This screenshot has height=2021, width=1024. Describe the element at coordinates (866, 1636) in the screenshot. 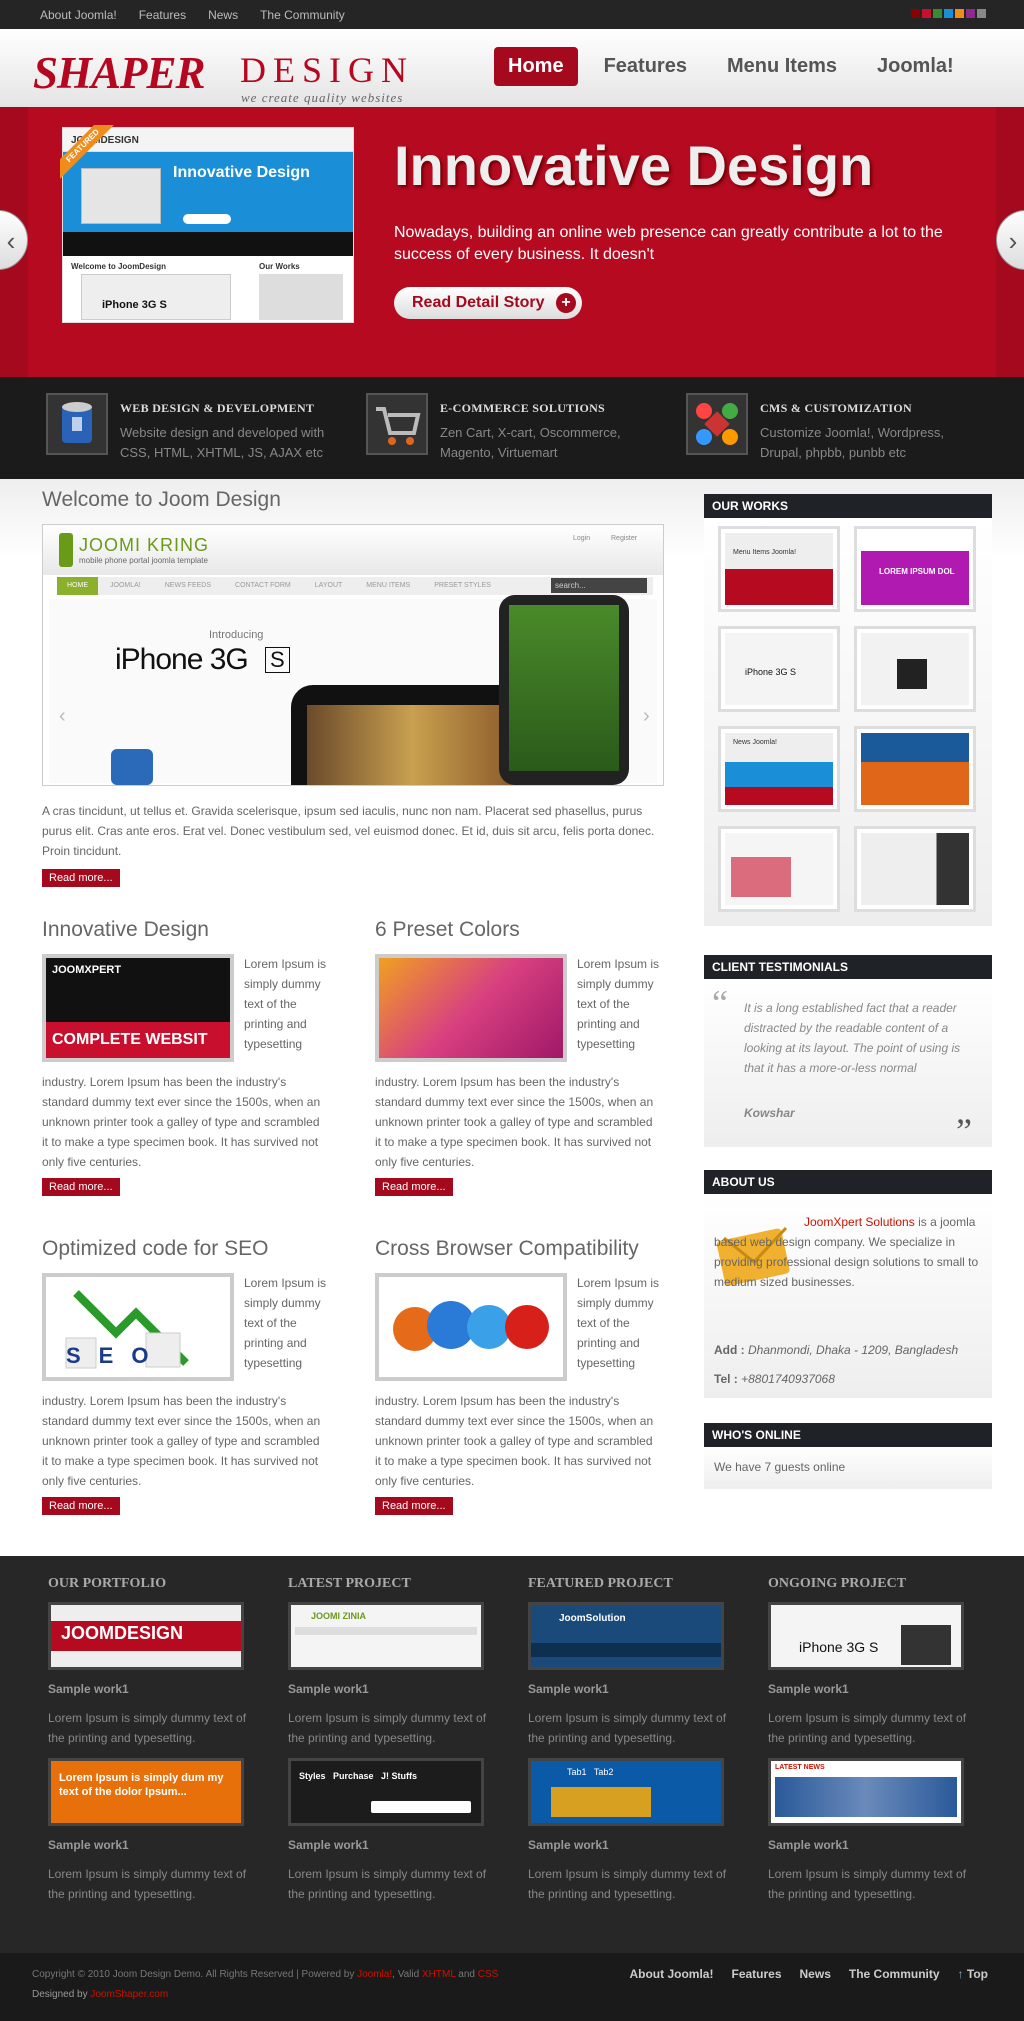

I see `footer-thumb: iPhone 3G S` at that location.